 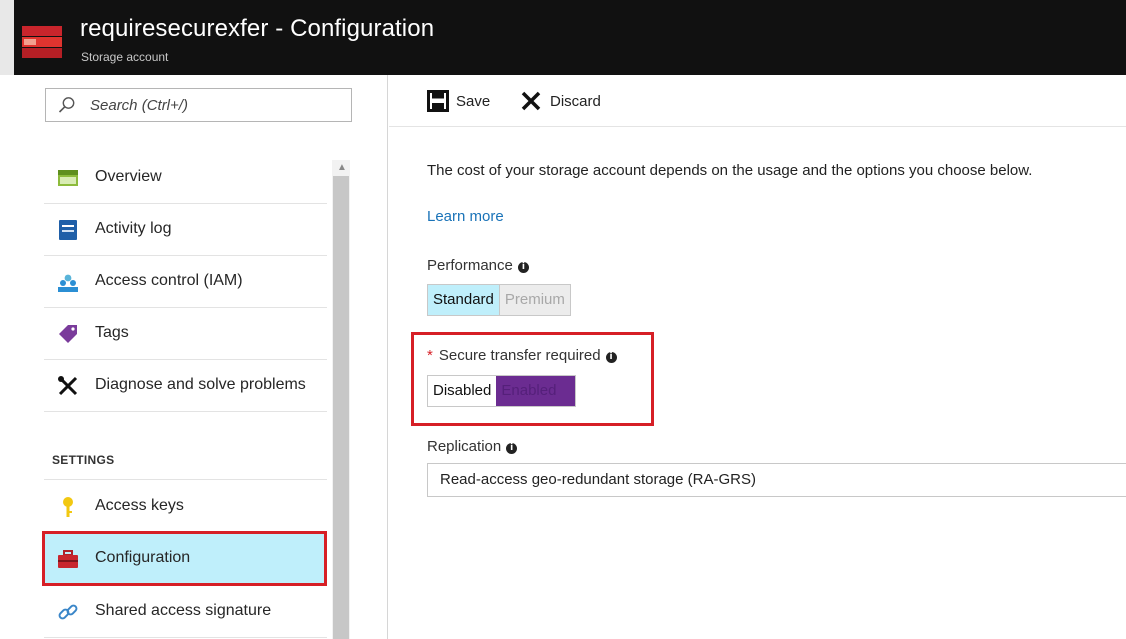 What do you see at coordinates (139, 105) in the screenshot?
I see `search-input: Search (Ctrl+/)` at bounding box center [139, 105].